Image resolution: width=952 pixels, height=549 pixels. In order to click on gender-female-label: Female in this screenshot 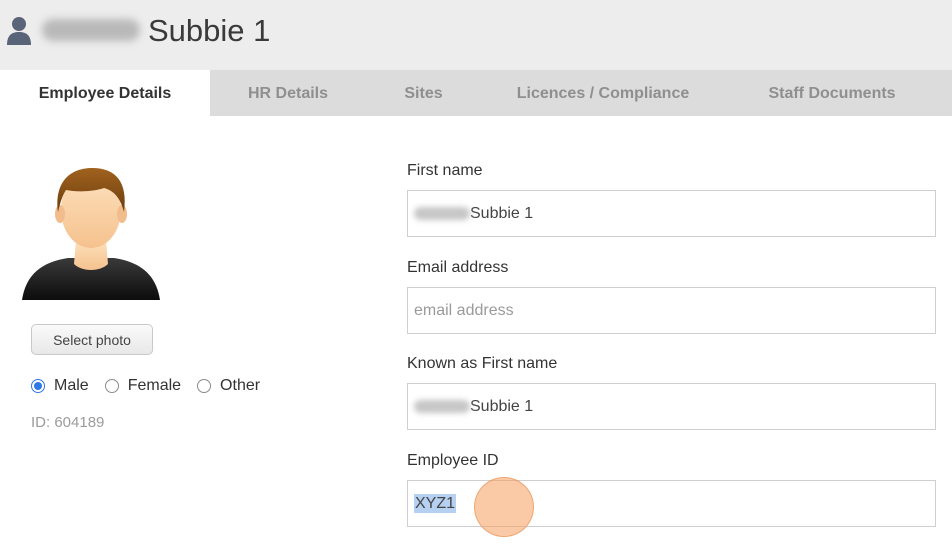, I will do `click(154, 385)`.